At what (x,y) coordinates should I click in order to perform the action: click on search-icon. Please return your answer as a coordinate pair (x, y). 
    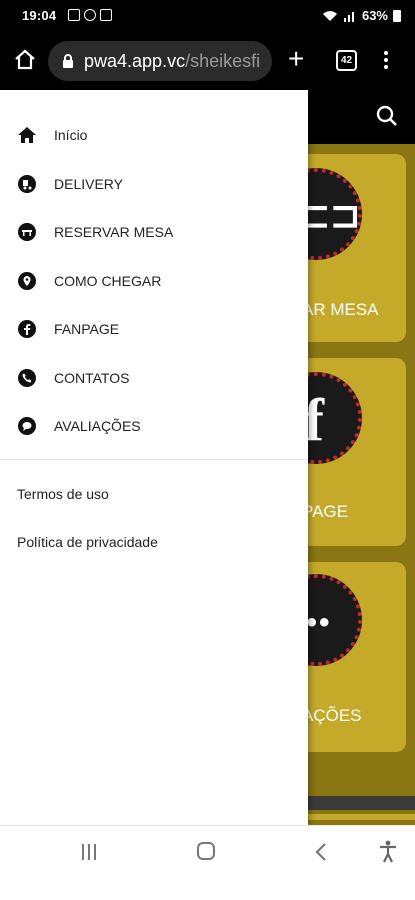
    Looking at the image, I should click on (387, 116).